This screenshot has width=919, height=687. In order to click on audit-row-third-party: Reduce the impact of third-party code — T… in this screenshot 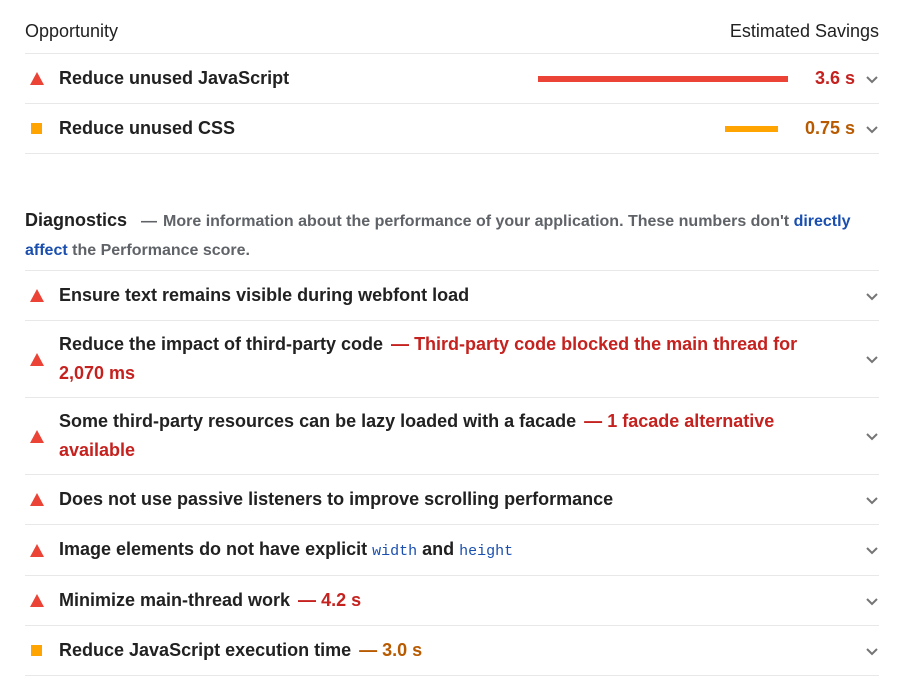, I will do `click(452, 359)`.